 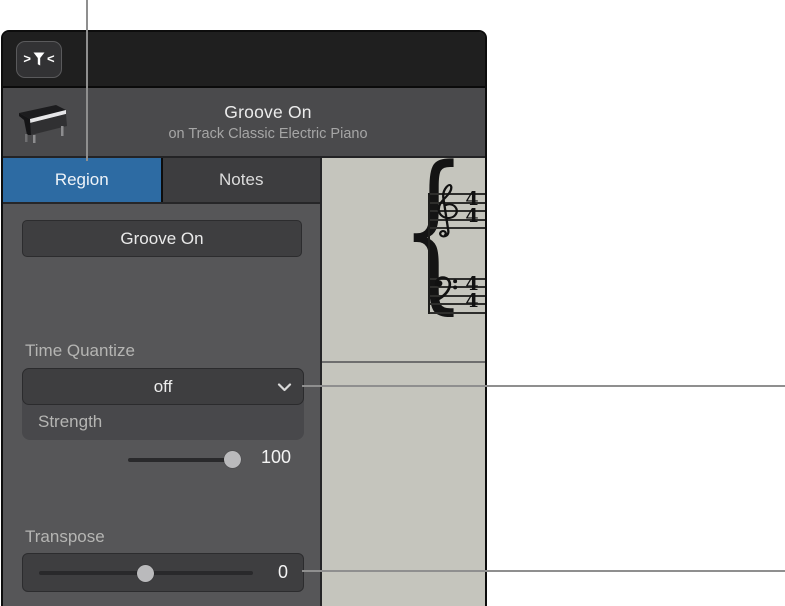 What do you see at coordinates (145, 573) in the screenshot?
I see `transpose-slider-thumb` at bounding box center [145, 573].